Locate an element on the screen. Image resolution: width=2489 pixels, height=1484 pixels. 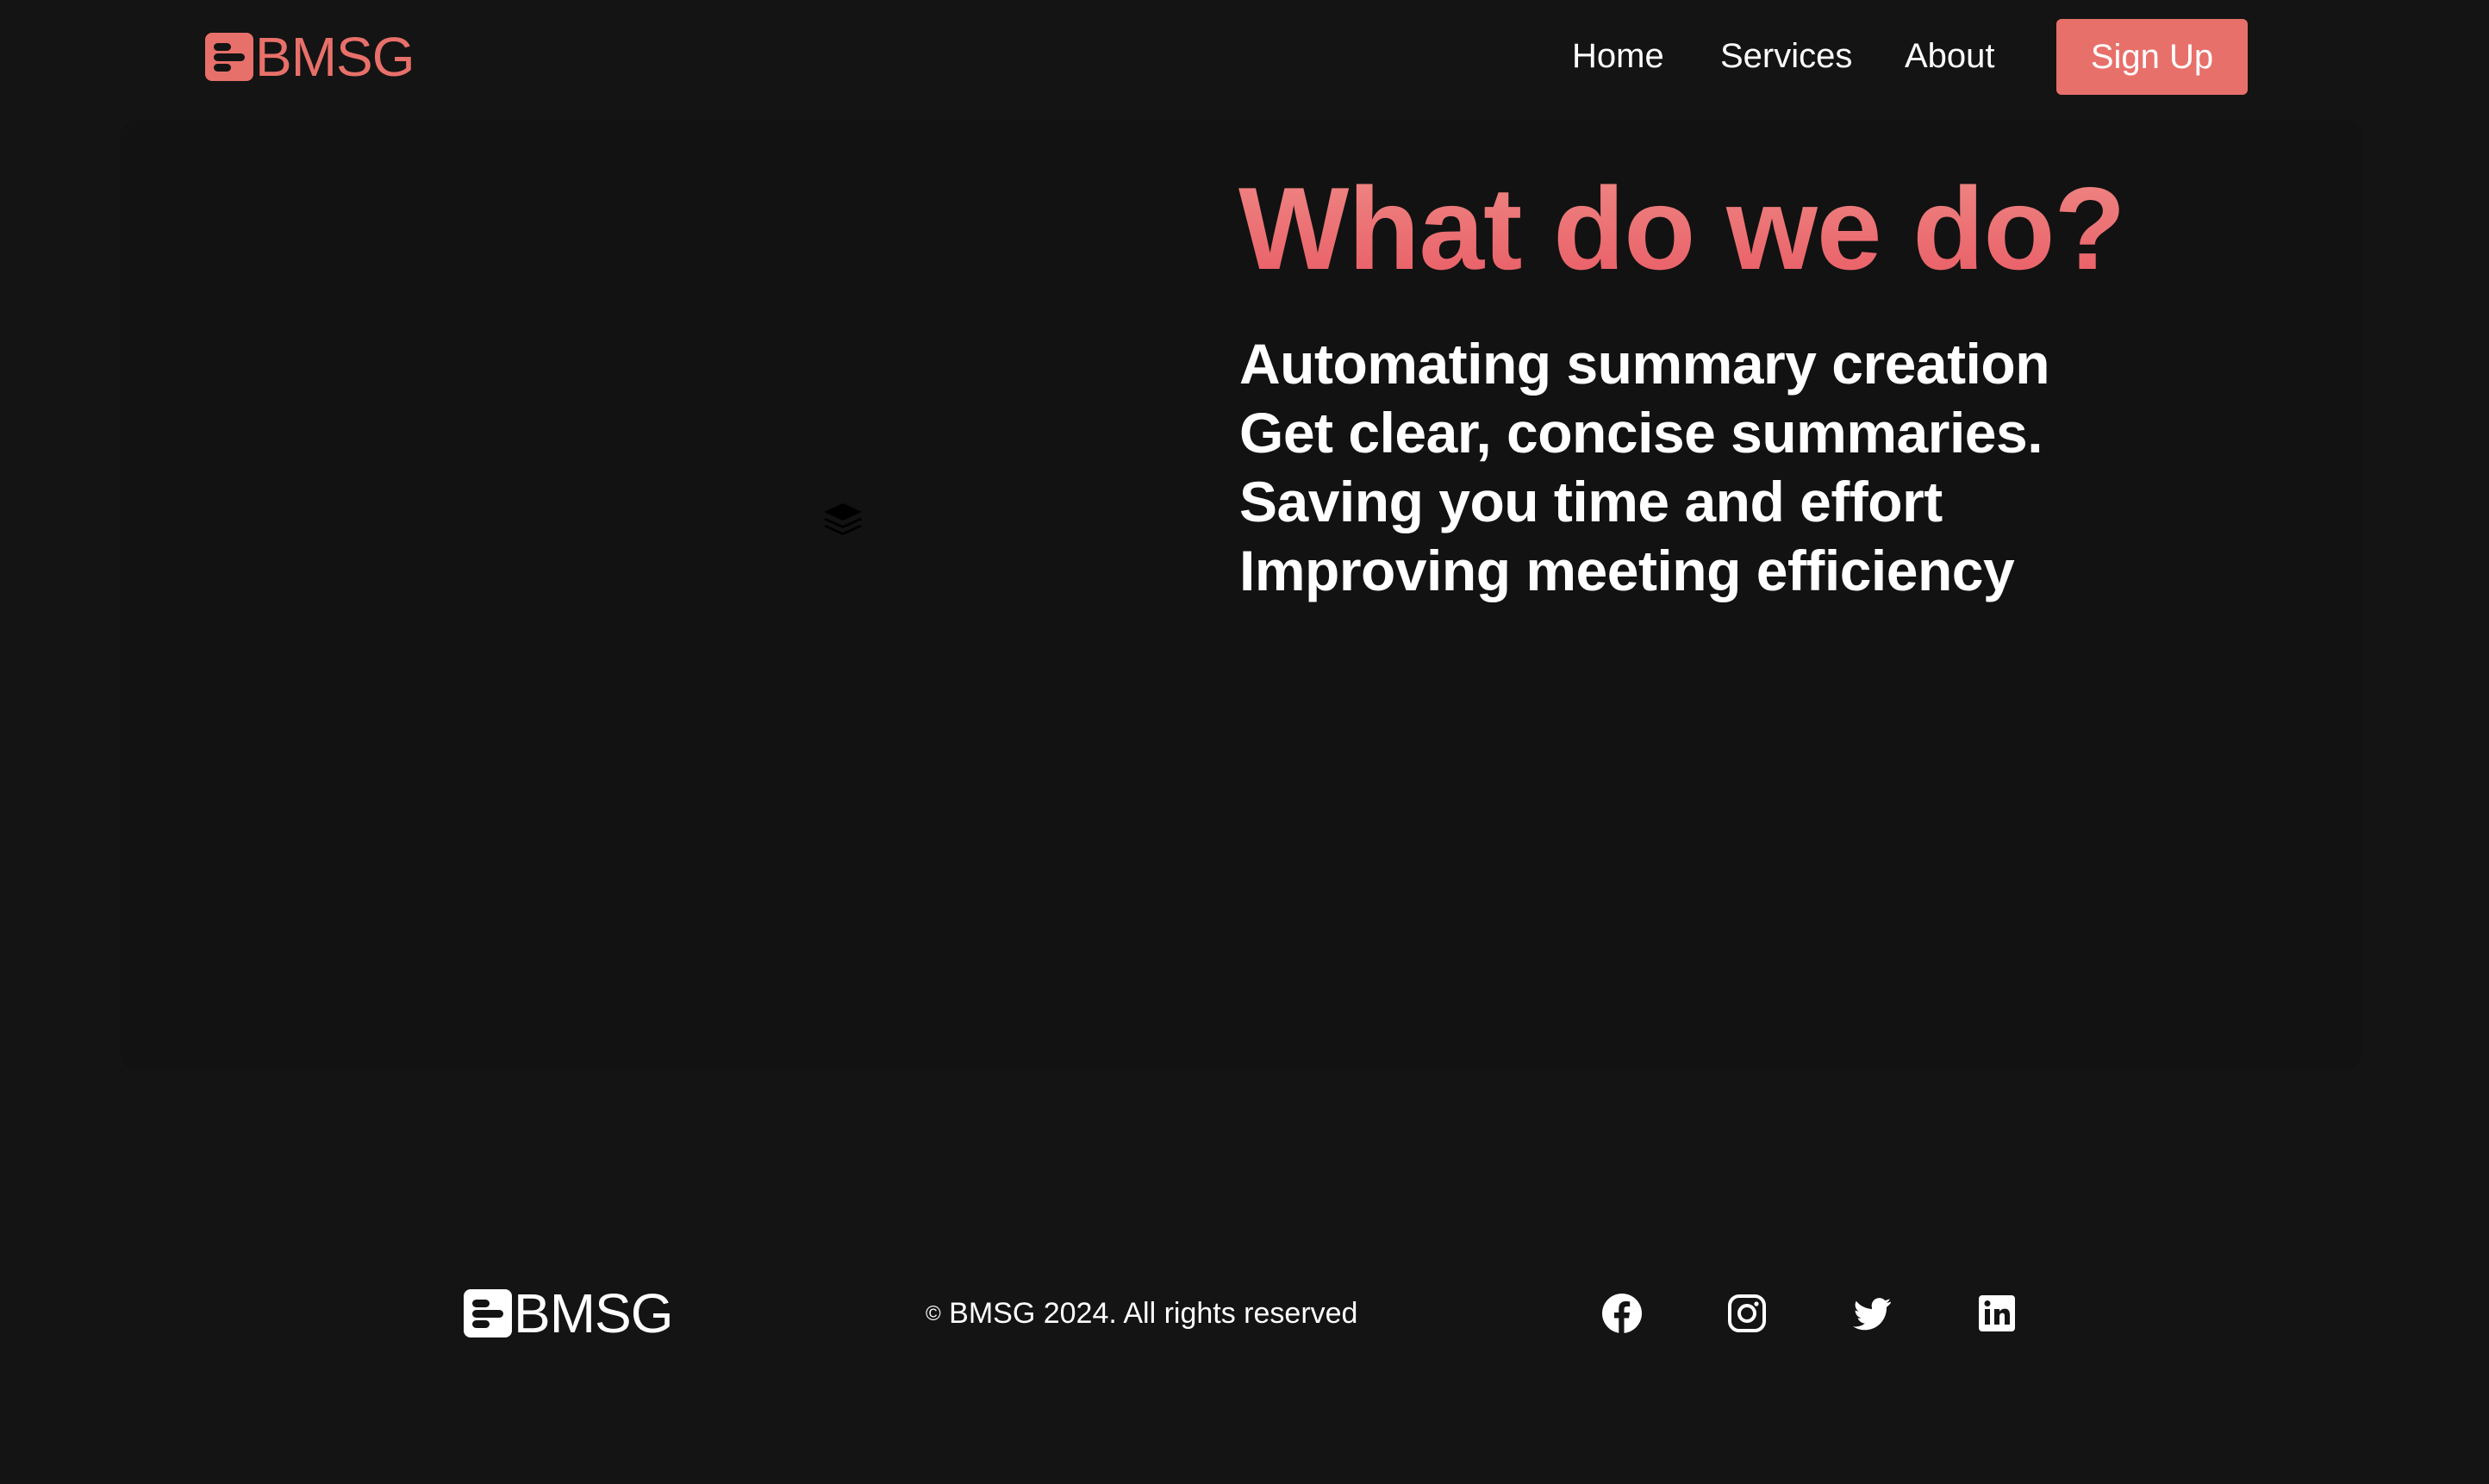
feature-item: Automating summary creation is located at coordinates (1644, 364).